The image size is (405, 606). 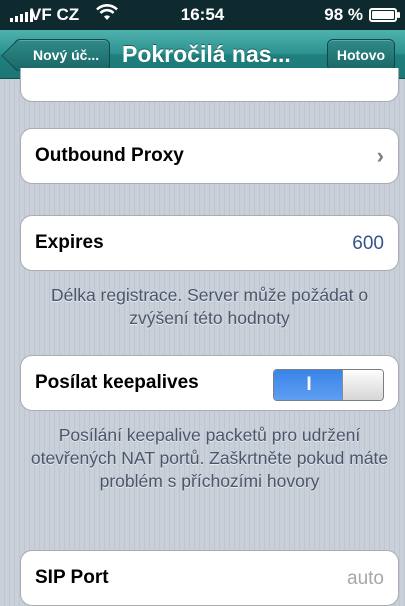 I want to click on outbound-proxy-cell: Outbound Proxy ›, so click(x=209, y=156).